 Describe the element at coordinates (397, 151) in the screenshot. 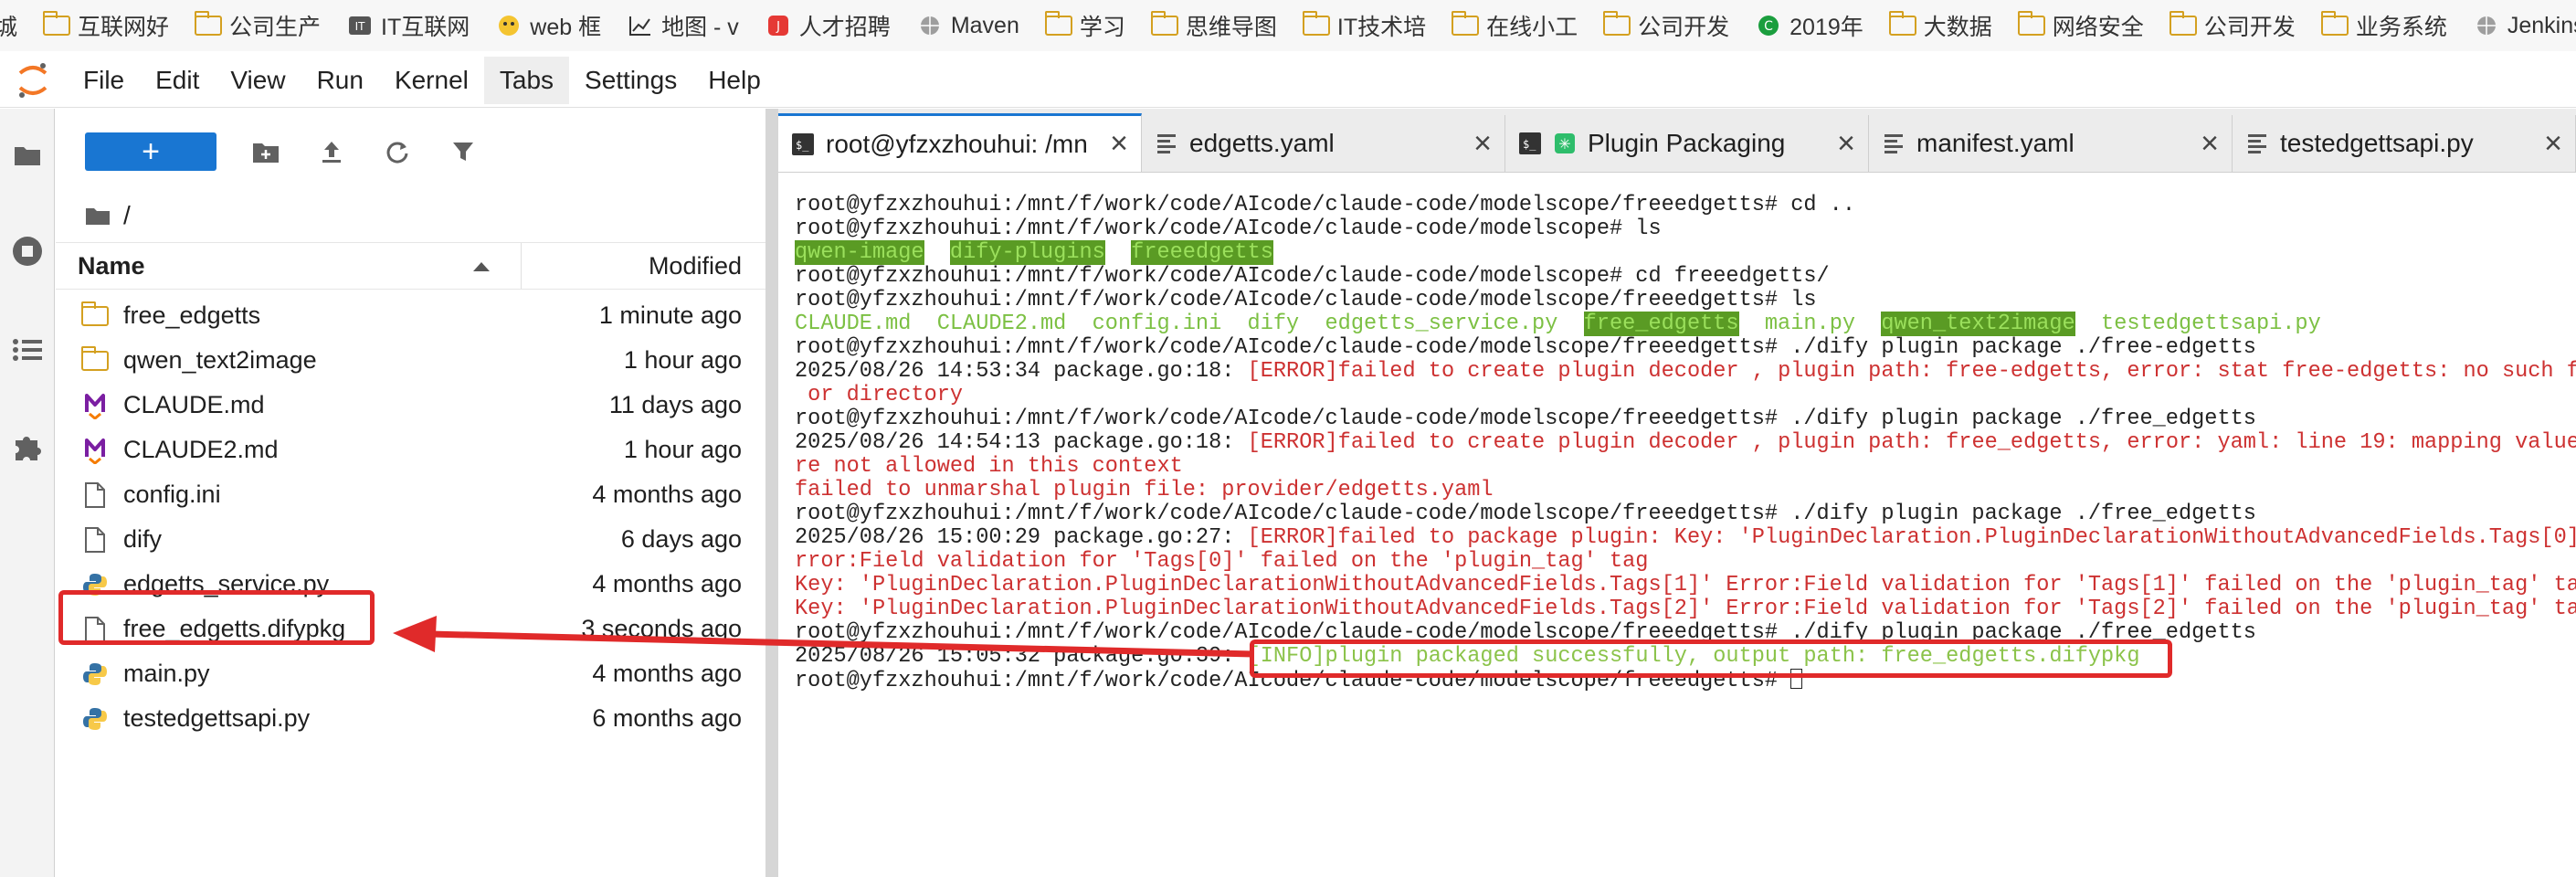

I see `refresh-icon` at that location.